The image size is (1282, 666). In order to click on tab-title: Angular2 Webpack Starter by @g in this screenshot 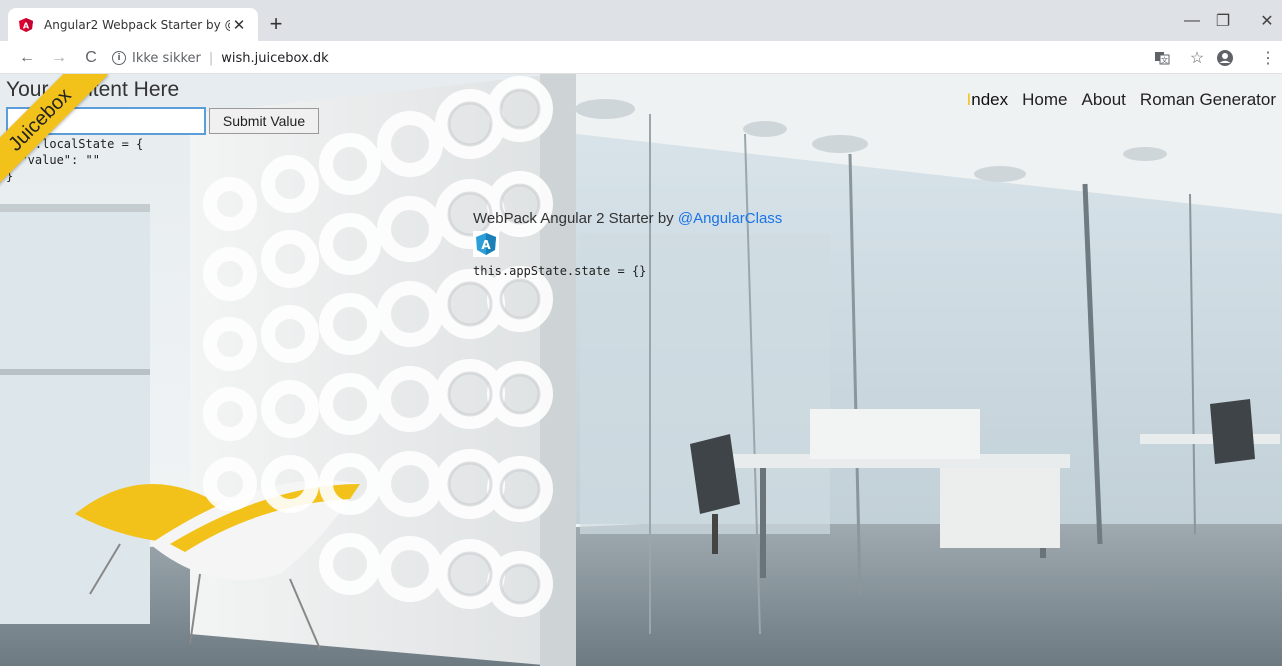, I will do `click(137, 24)`.